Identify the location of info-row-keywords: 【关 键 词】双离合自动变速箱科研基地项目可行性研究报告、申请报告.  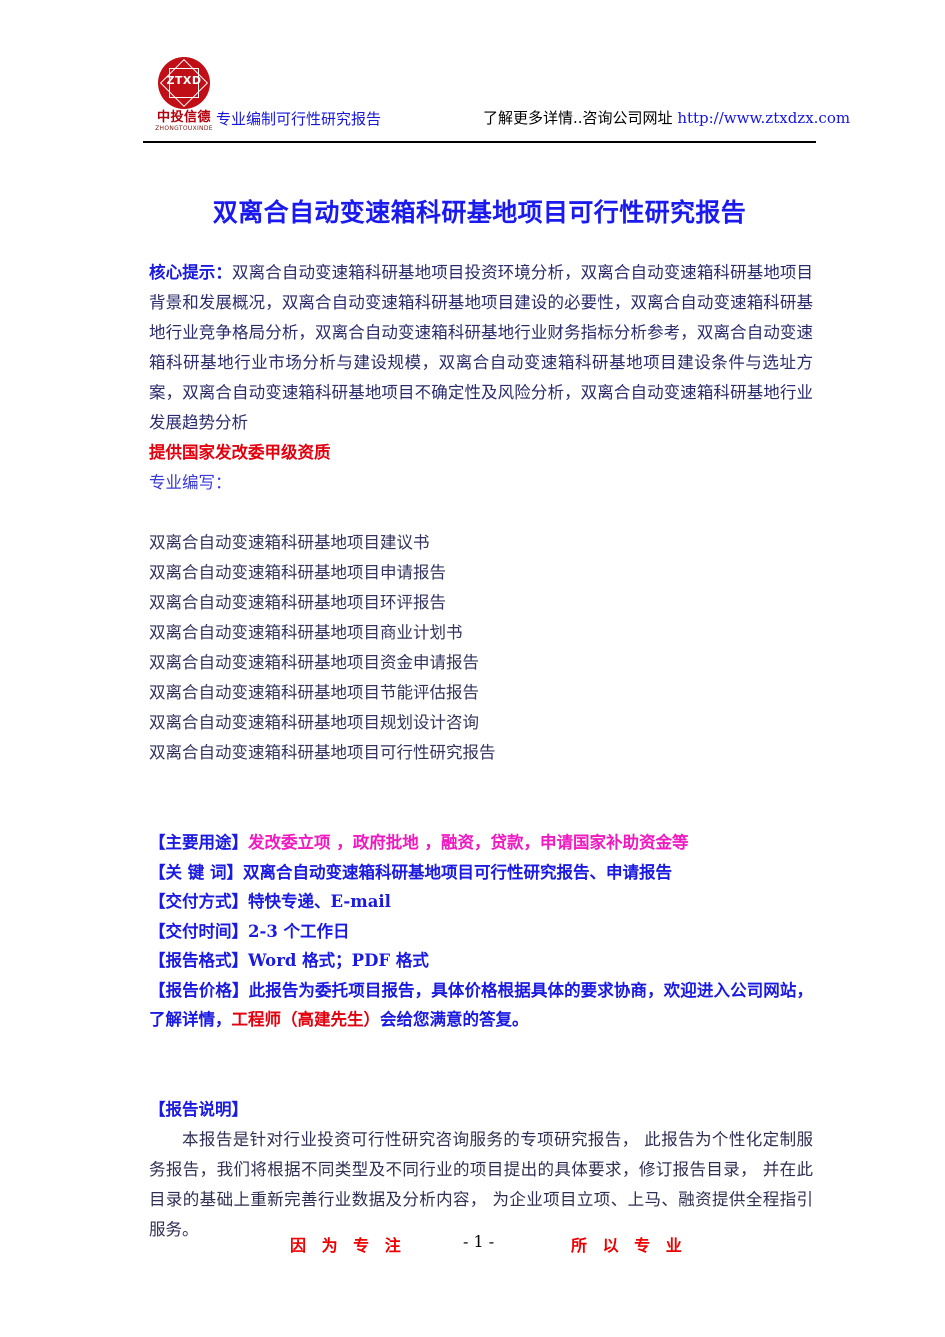
(481, 873).